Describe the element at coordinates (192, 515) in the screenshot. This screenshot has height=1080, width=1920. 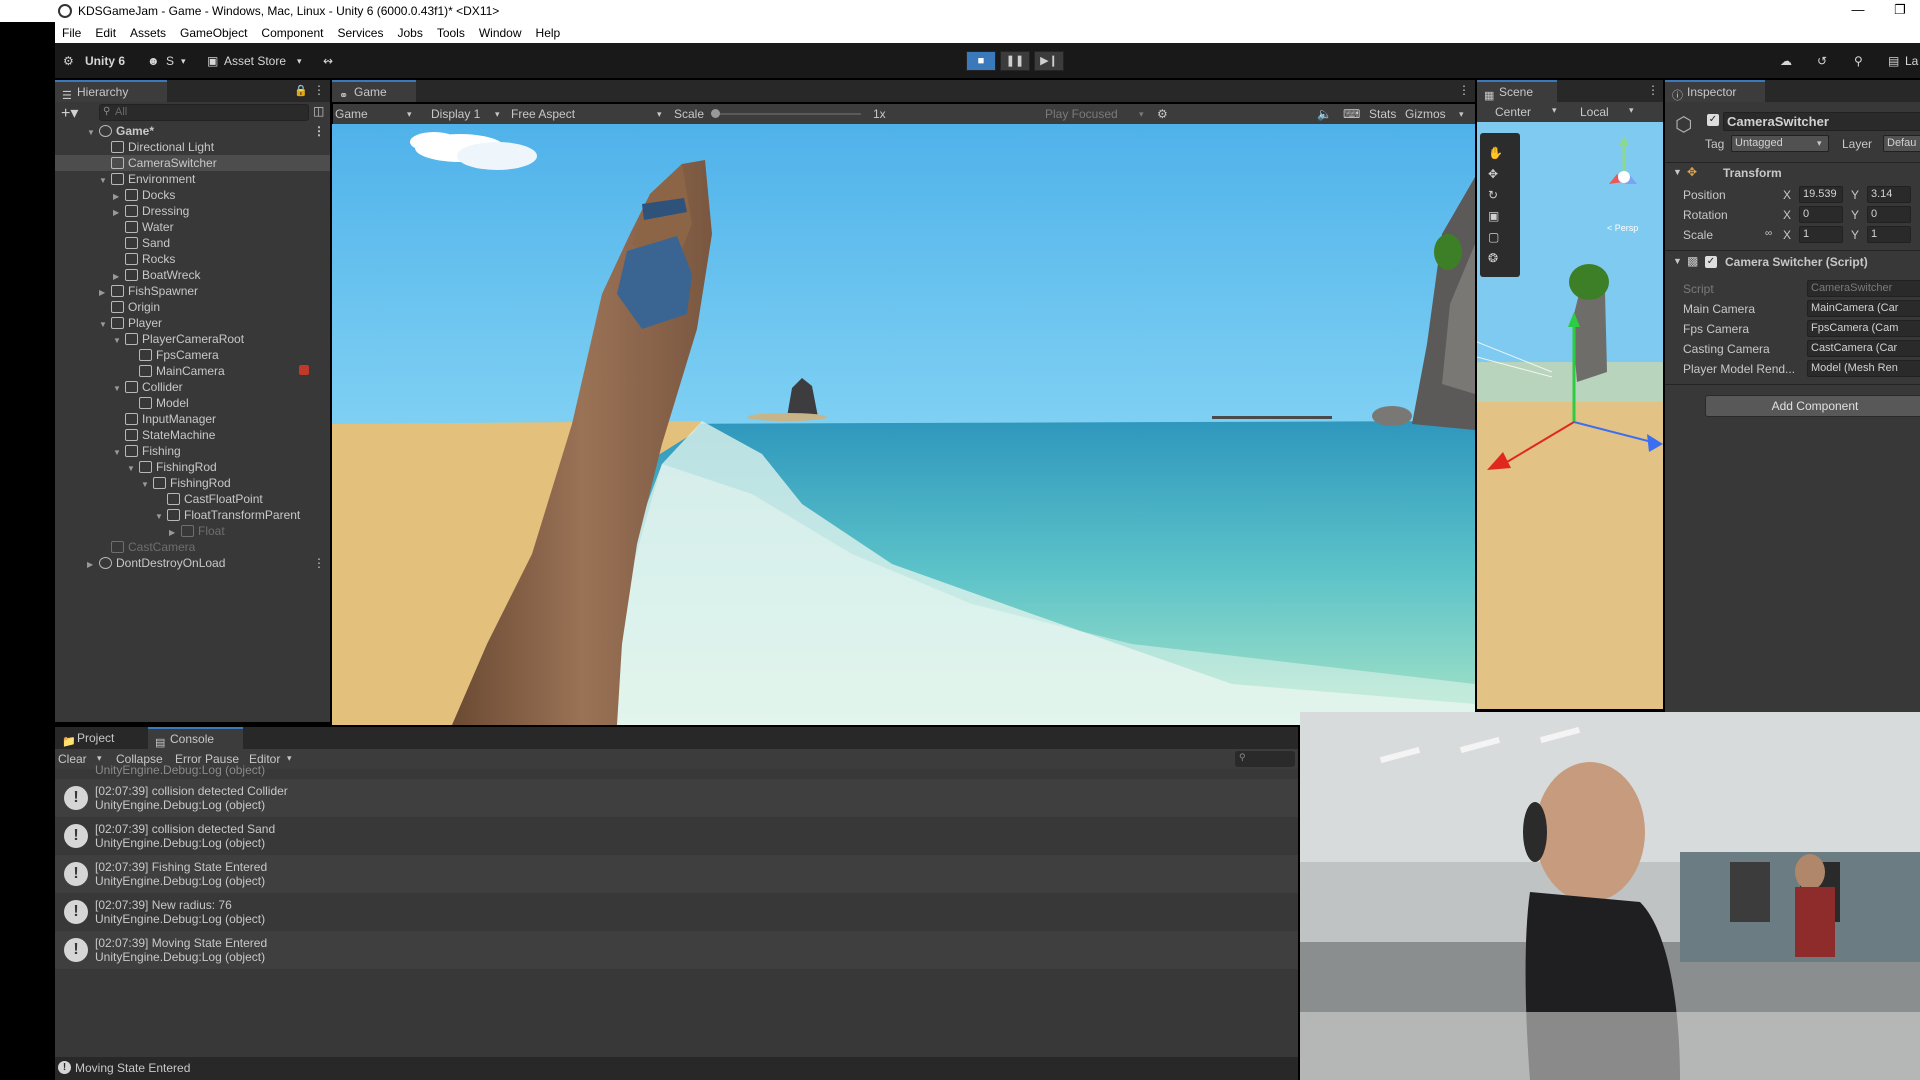
I see `hierarchy-item: ▼ FloatTransformParent` at that location.